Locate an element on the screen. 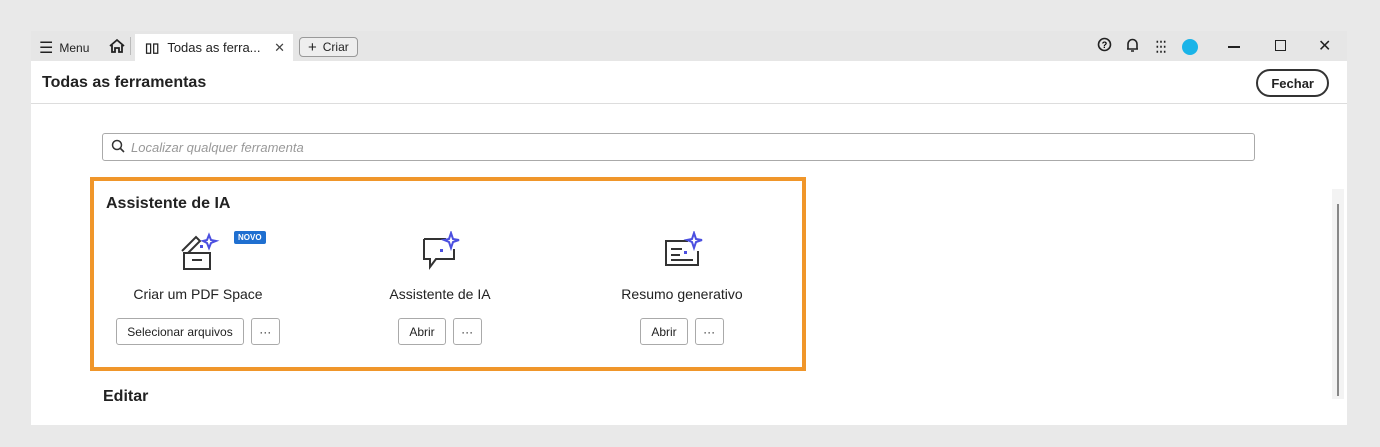  divider is located at coordinates (130, 46).